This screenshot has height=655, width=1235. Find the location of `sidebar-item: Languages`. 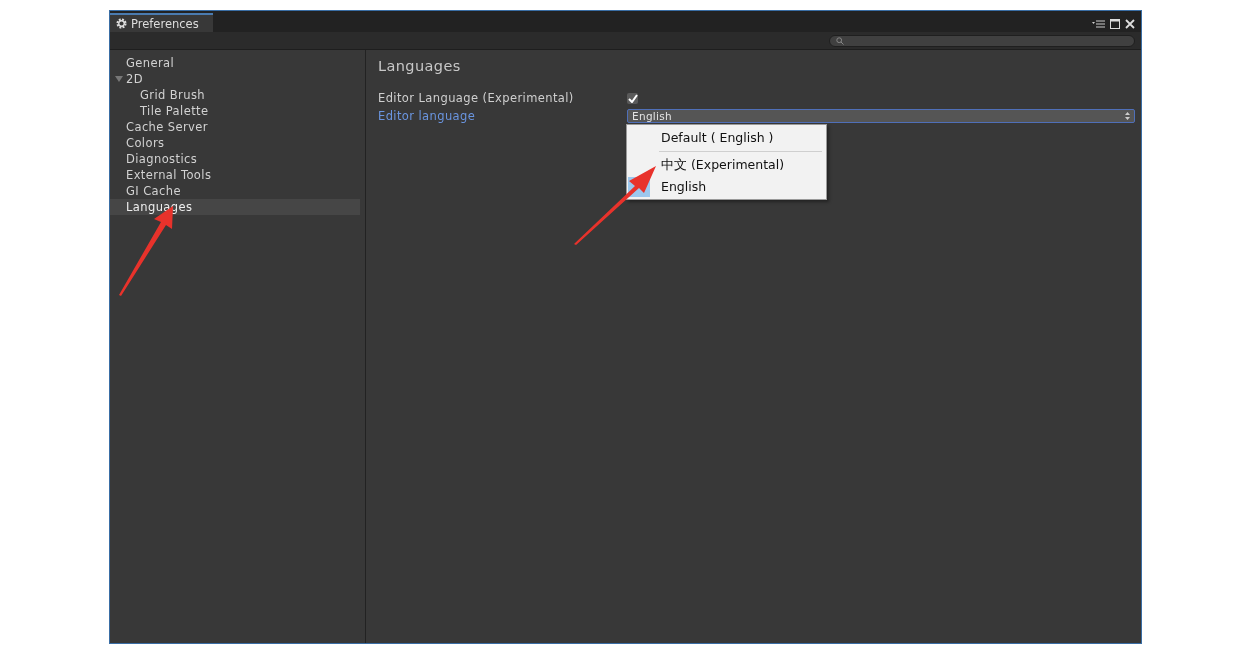

sidebar-item: Languages is located at coordinates (235, 207).